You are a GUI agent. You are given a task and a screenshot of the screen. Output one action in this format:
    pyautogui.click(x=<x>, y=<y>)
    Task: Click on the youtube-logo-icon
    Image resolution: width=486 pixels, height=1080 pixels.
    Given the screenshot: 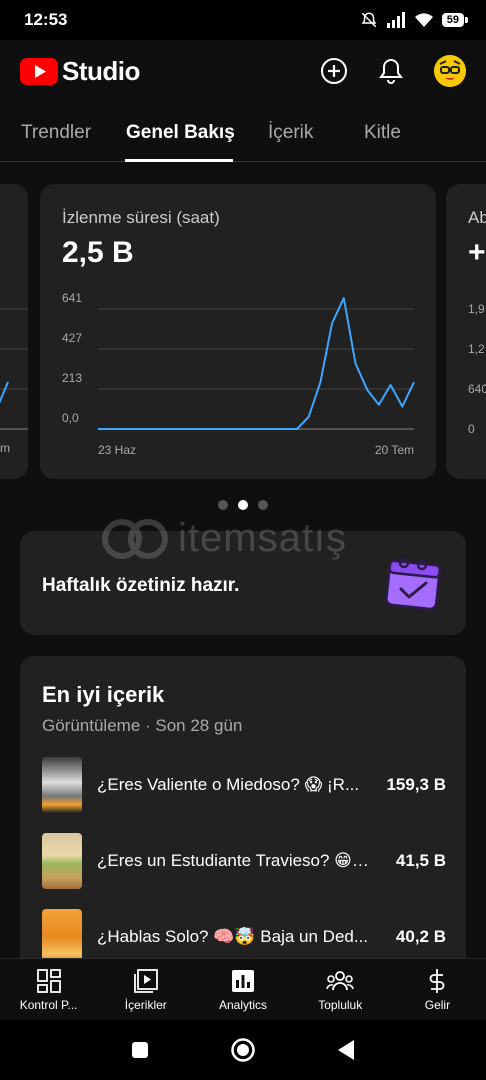 What is the action you would take?
    pyautogui.click(x=39, y=71)
    